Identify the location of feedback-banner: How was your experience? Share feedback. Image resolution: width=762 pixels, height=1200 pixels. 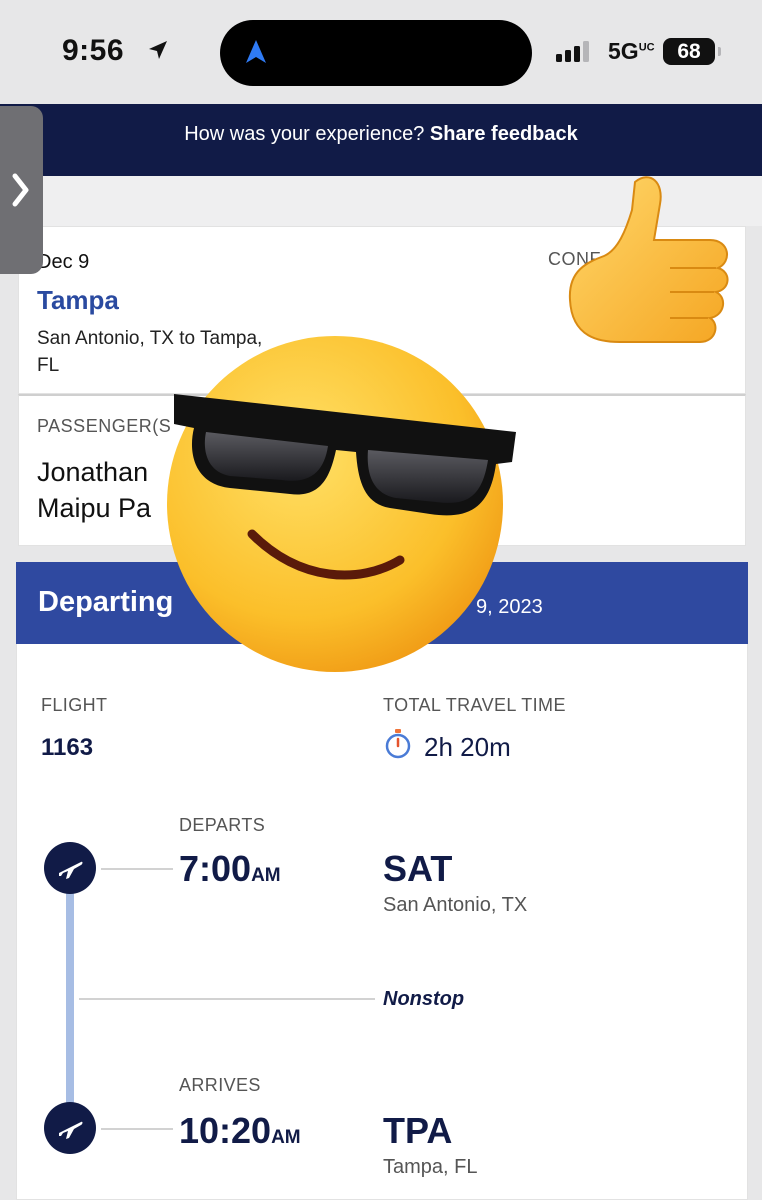
(381, 140).